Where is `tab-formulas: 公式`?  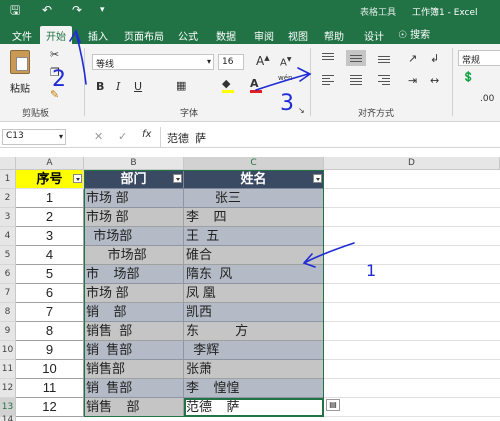 tab-formulas: 公式 is located at coordinates (188, 35).